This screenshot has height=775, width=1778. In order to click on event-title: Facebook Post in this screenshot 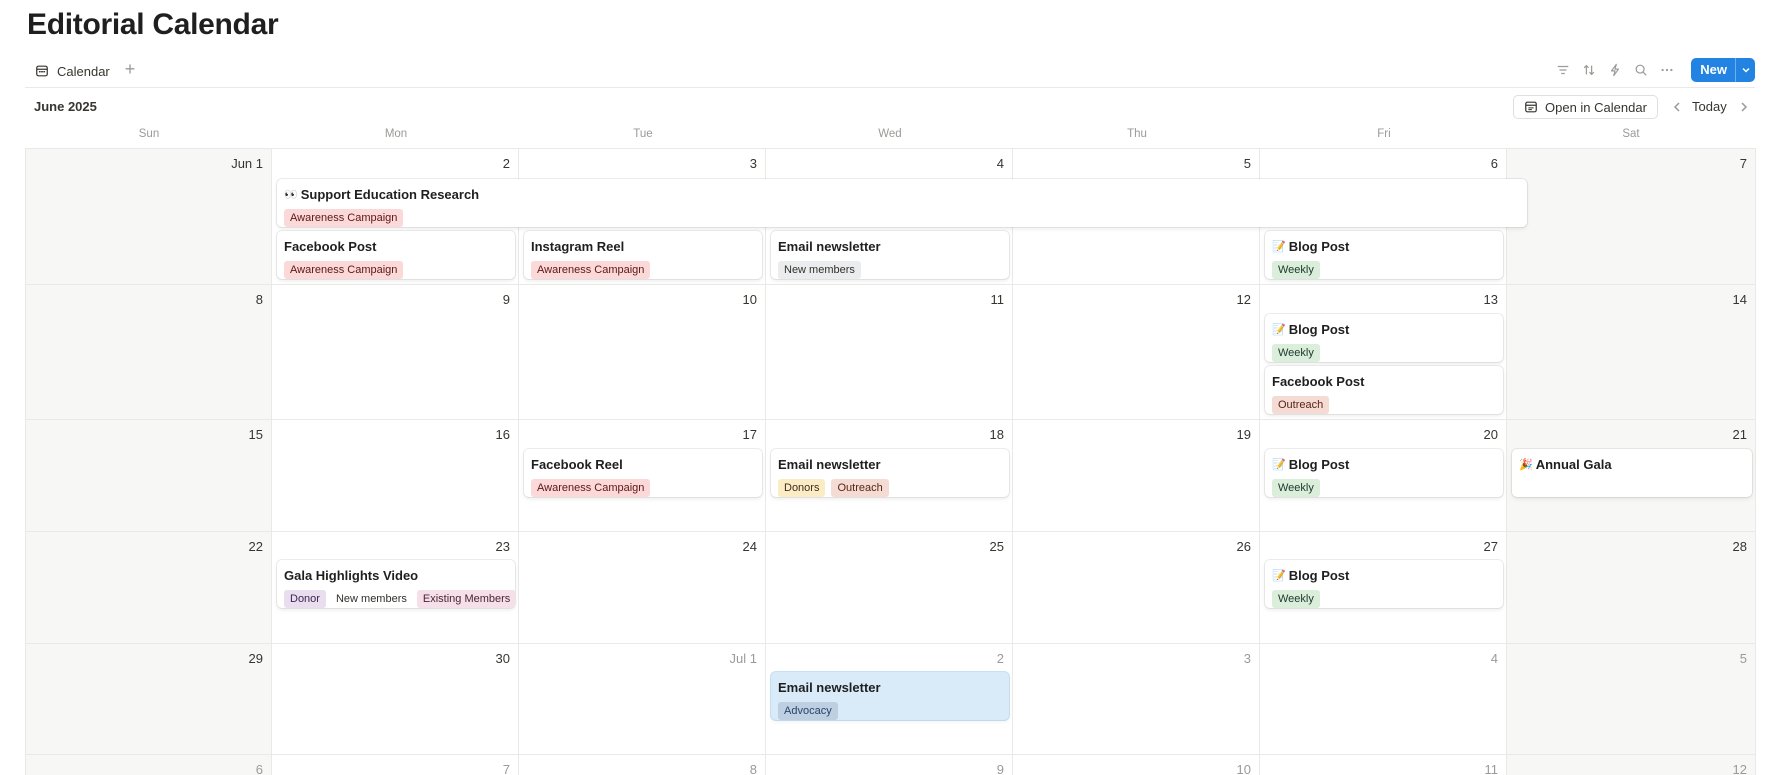, I will do `click(1318, 381)`.